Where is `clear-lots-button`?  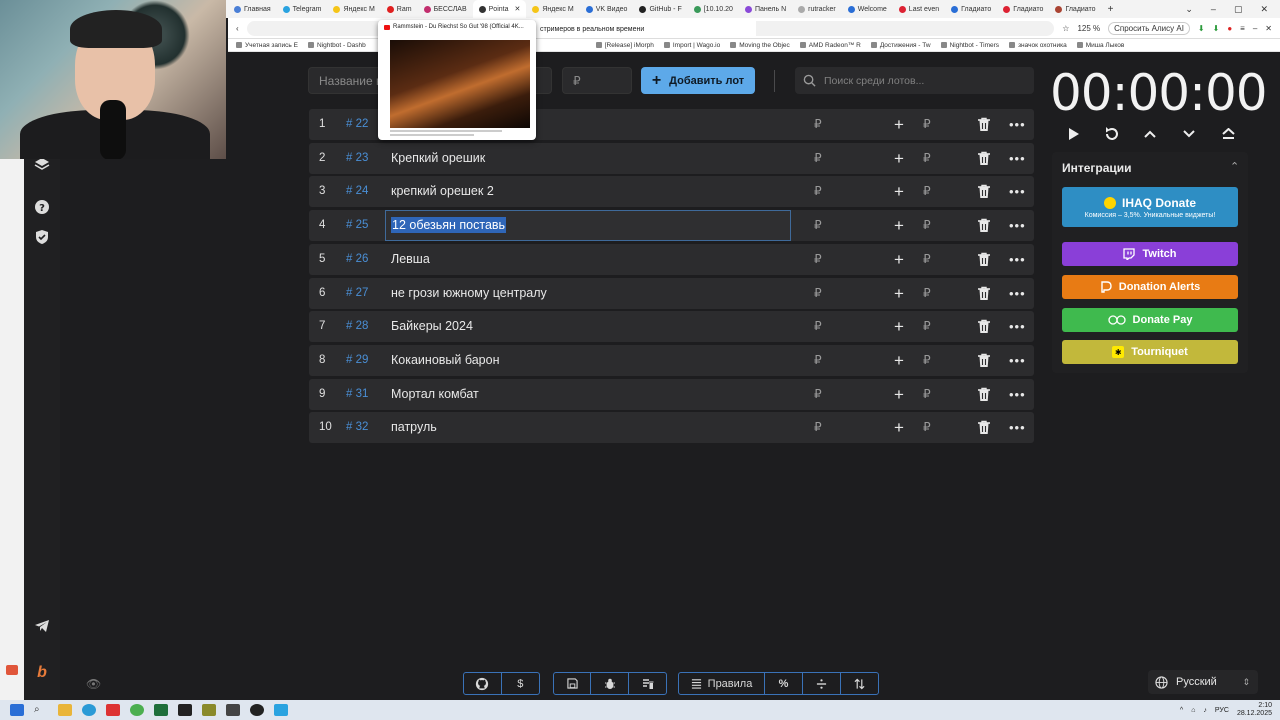 clear-lots-button is located at coordinates (647, 683).